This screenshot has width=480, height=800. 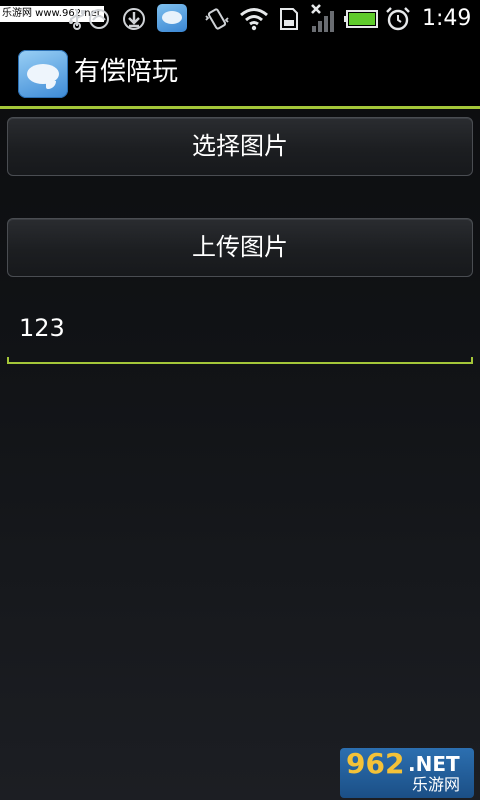 I want to click on text-input-value: 123, so click(x=42, y=328).